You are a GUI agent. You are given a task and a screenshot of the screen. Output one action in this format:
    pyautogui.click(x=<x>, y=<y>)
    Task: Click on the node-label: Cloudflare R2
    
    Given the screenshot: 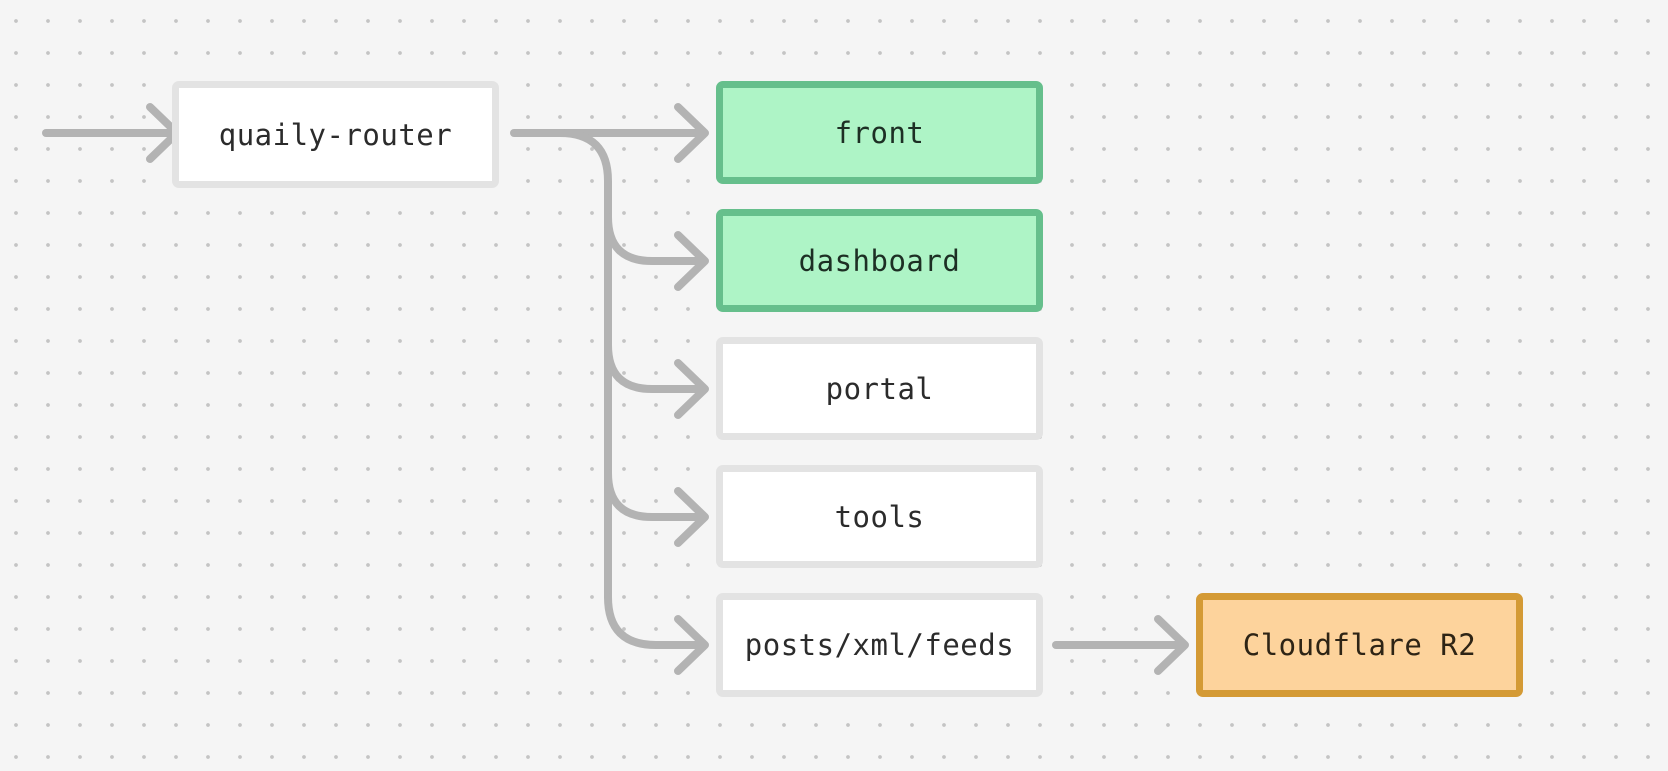 What is the action you would take?
    pyautogui.click(x=1359, y=645)
    